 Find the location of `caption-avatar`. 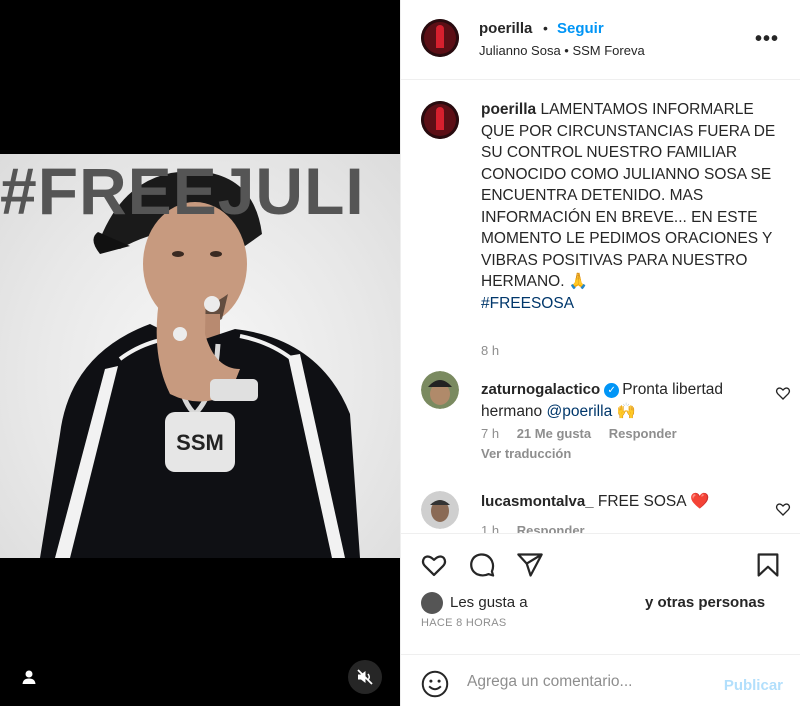

caption-avatar is located at coordinates (440, 120).